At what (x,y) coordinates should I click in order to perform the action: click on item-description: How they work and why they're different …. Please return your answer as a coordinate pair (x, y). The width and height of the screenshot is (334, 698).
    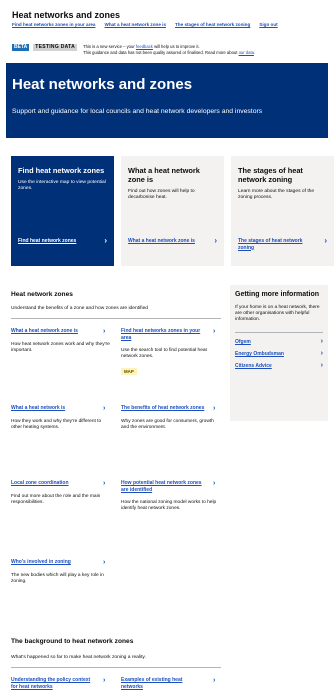
    Looking at the image, I should click on (56, 424).